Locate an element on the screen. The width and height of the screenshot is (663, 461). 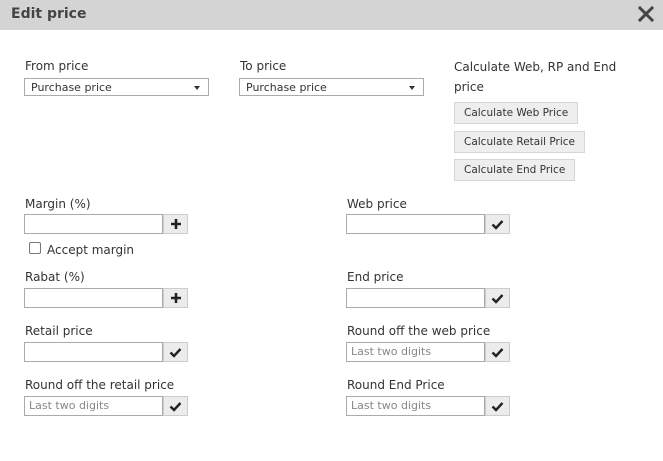
add-rabat-button is located at coordinates (175, 298).